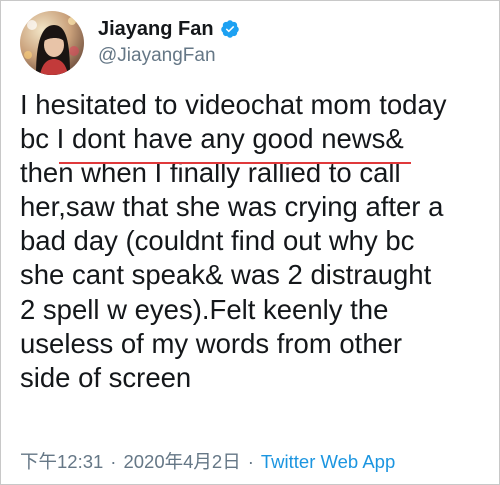 The height and width of the screenshot is (485, 500). I want to click on name-row: Jiayang Fan, so click(169, 29).